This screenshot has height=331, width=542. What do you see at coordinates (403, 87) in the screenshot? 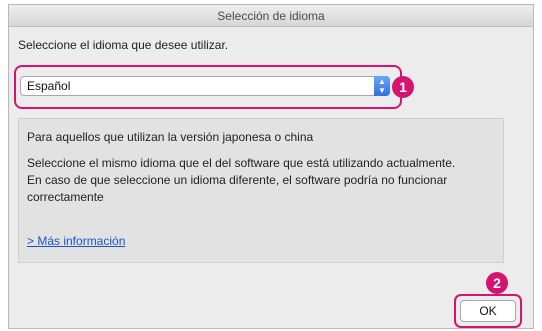
I see `callout-badge-1: 1` at bounding box center [403, 87].